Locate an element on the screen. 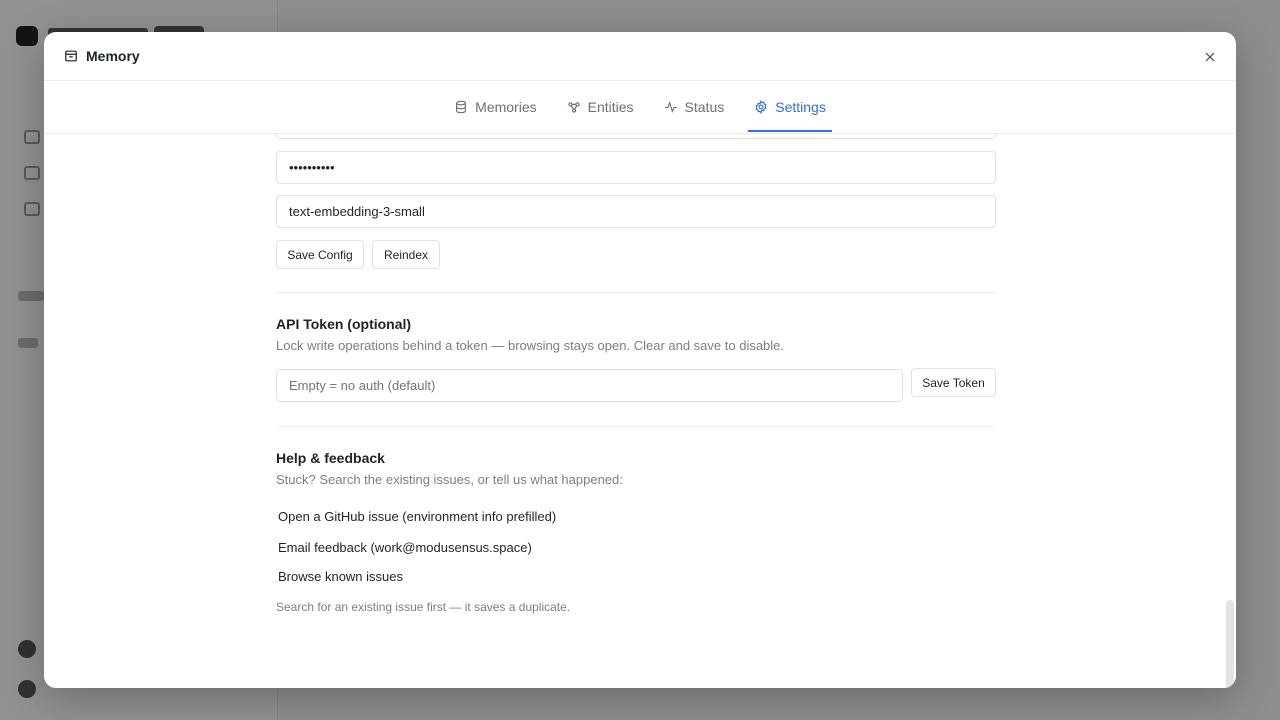 This screenshot has width=1280, height=720. scrollbar is located at coordinates (1230, 644).